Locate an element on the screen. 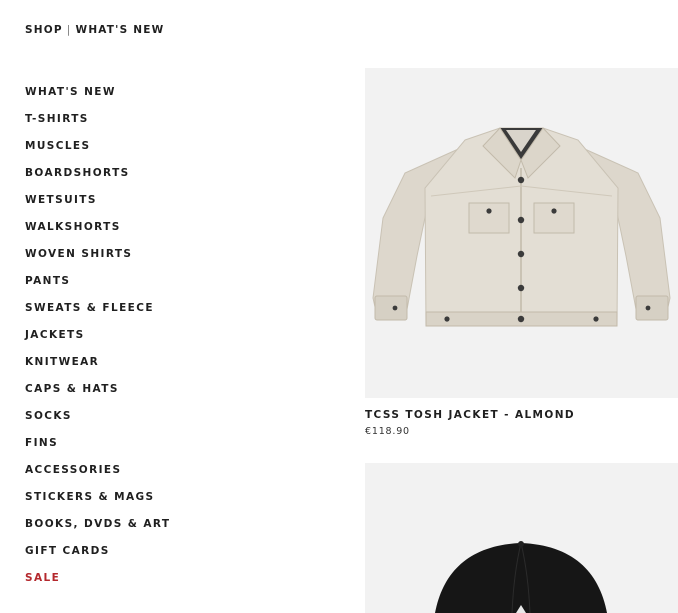 This screenshot has height=613, width=678. breadcrumb-current: WHAT'S NEW is located at coordinates (120, 30).